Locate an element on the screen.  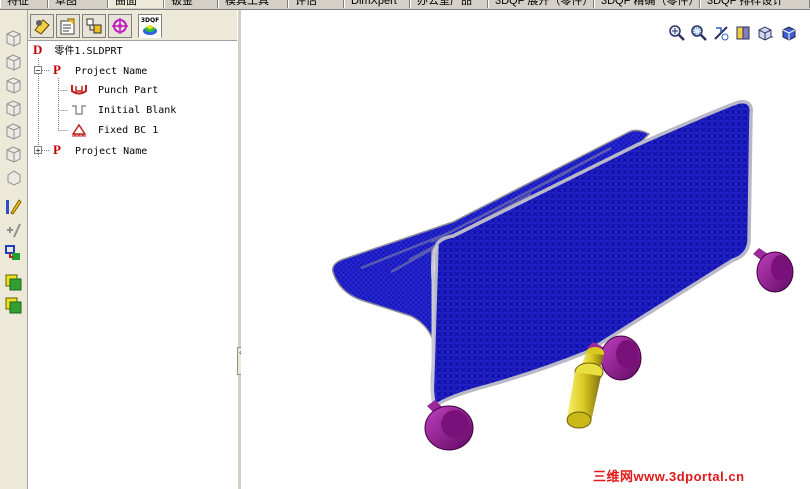
3dqf-tab: 3DQF is located at coordinates (150, 26).